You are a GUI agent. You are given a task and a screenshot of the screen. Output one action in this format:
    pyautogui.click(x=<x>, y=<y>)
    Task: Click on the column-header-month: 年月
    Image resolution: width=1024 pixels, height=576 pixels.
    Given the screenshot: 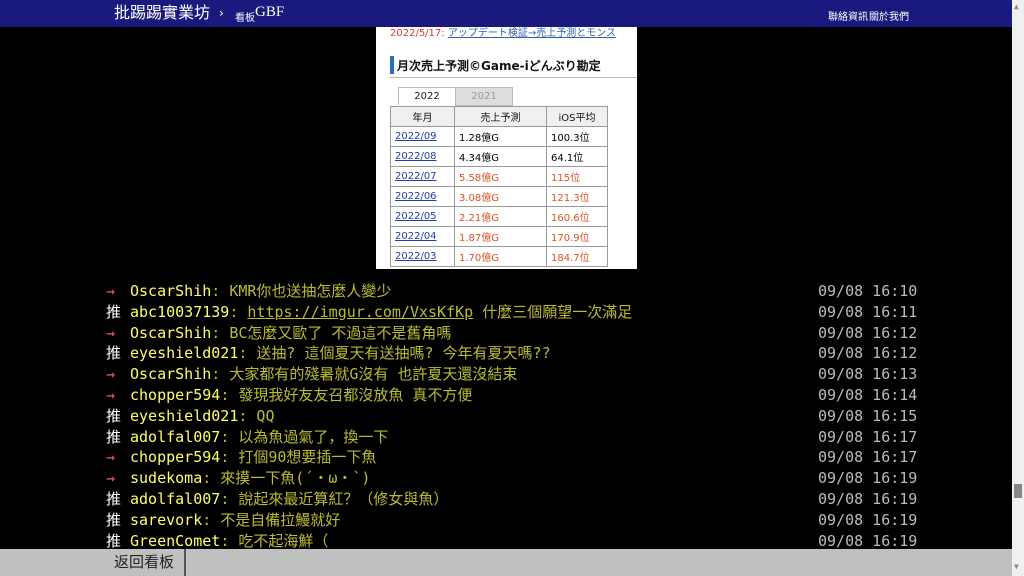 What is the action you would take?
    pyautogui.click(x=422, y=116)
    